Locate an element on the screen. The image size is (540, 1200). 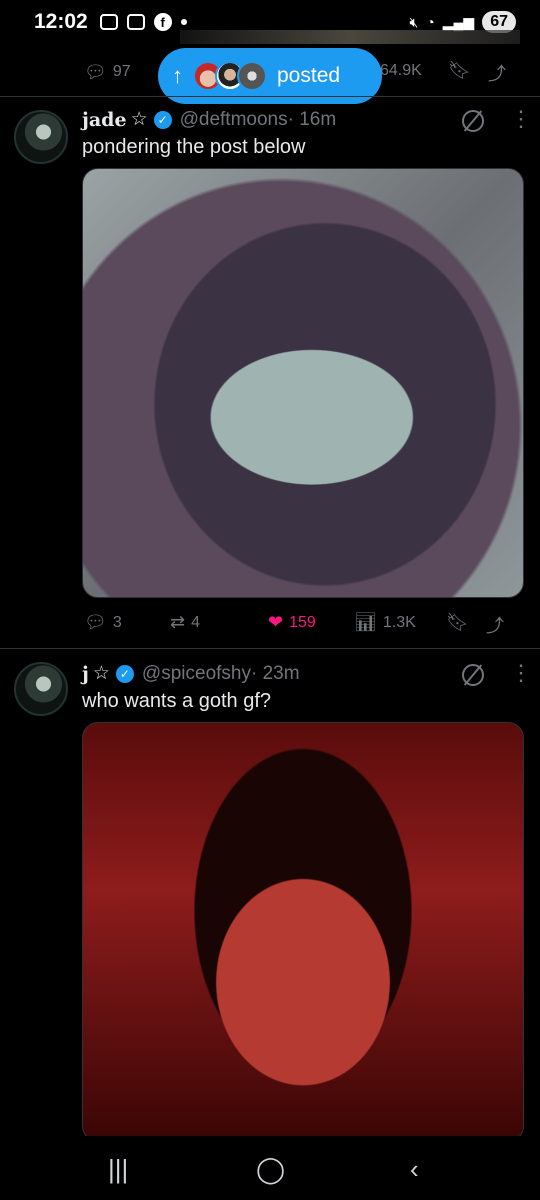
retweet-icon: ⇄ is located at coordinates (178, 622).